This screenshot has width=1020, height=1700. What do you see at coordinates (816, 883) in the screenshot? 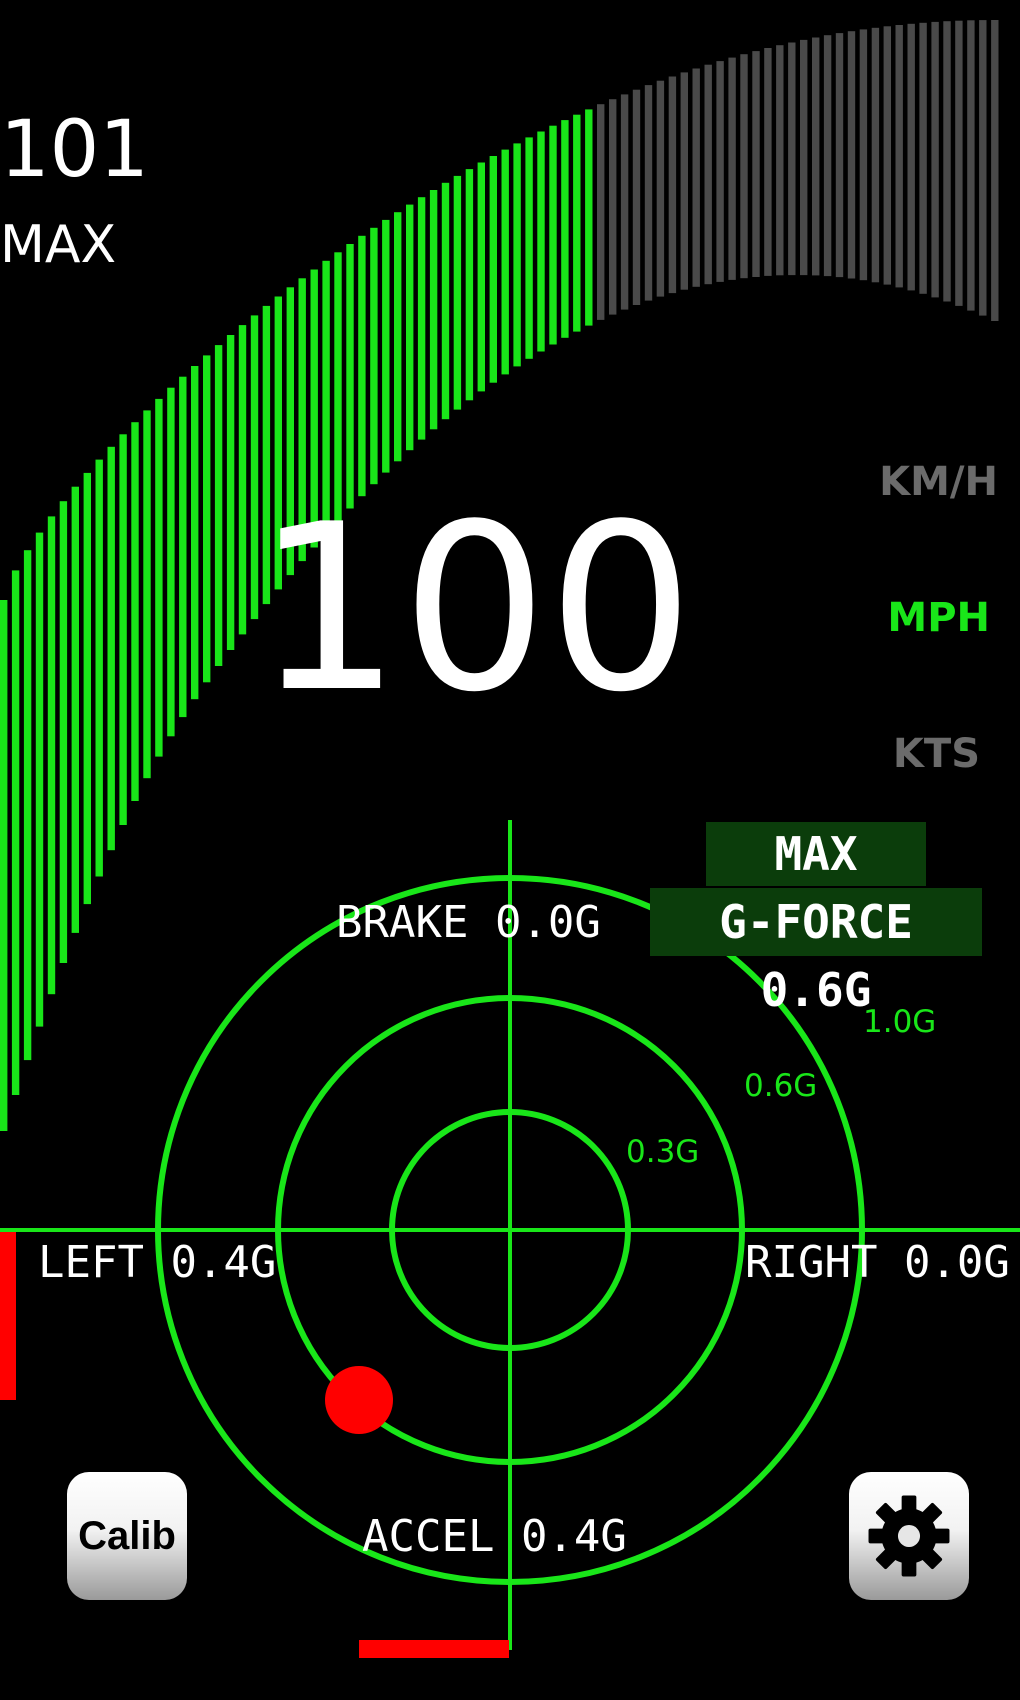
I see `max-gforce-readout: MAX 0.7G` at bounding box center [816, 883].